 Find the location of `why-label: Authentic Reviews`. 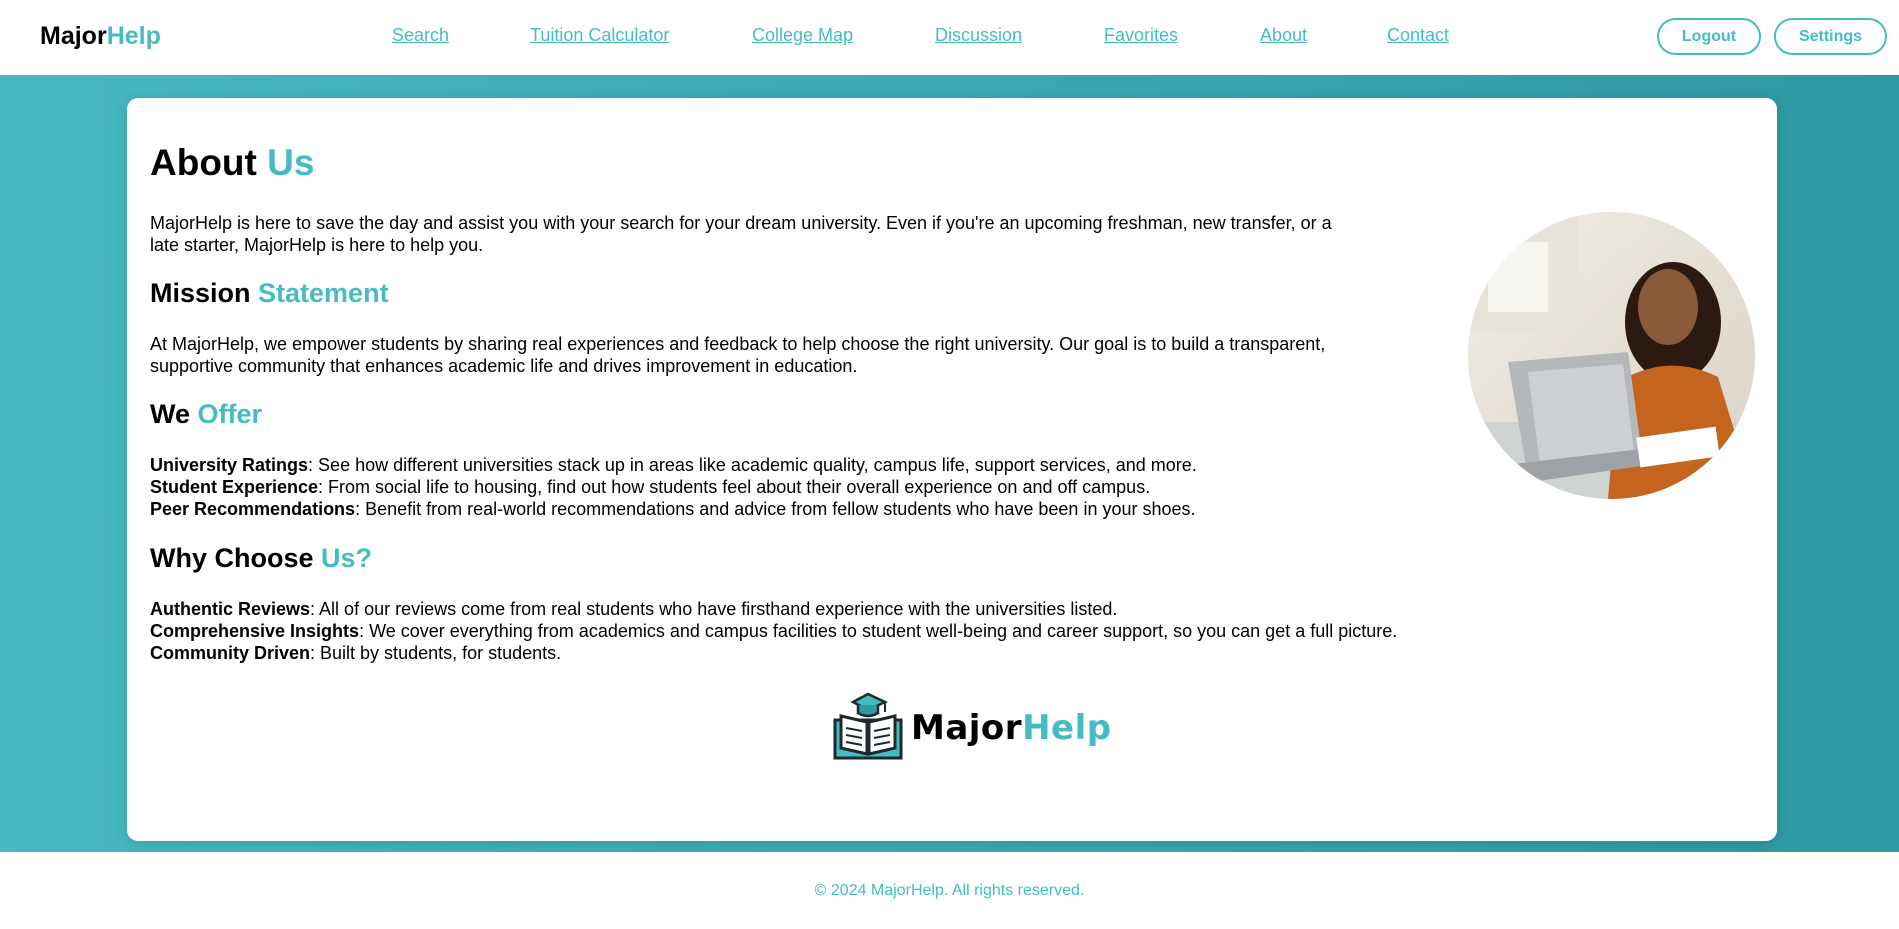

why-label: Authentic Reviews is located at coordinates (230, 609).